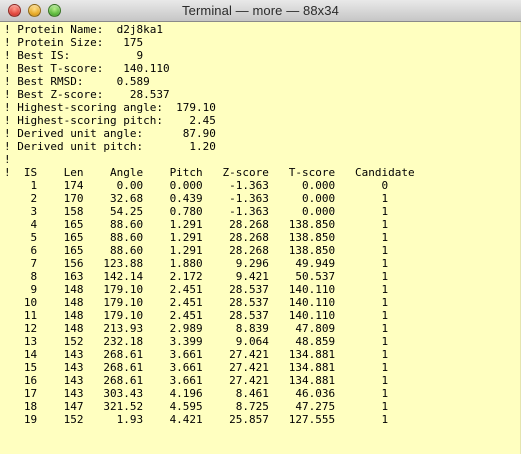 This screenshot has height=454, width=521. What do you see at coordinates (110, 120) in the screenshot?
I see `terminal-line: ! Highest-scoring pitch: 2.45` at bounding box center [110, 120].